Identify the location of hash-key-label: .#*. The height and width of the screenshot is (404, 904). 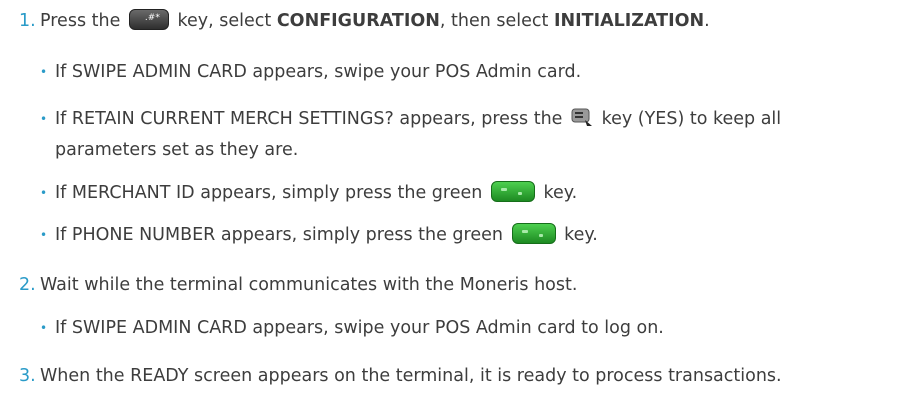
(152, 17).